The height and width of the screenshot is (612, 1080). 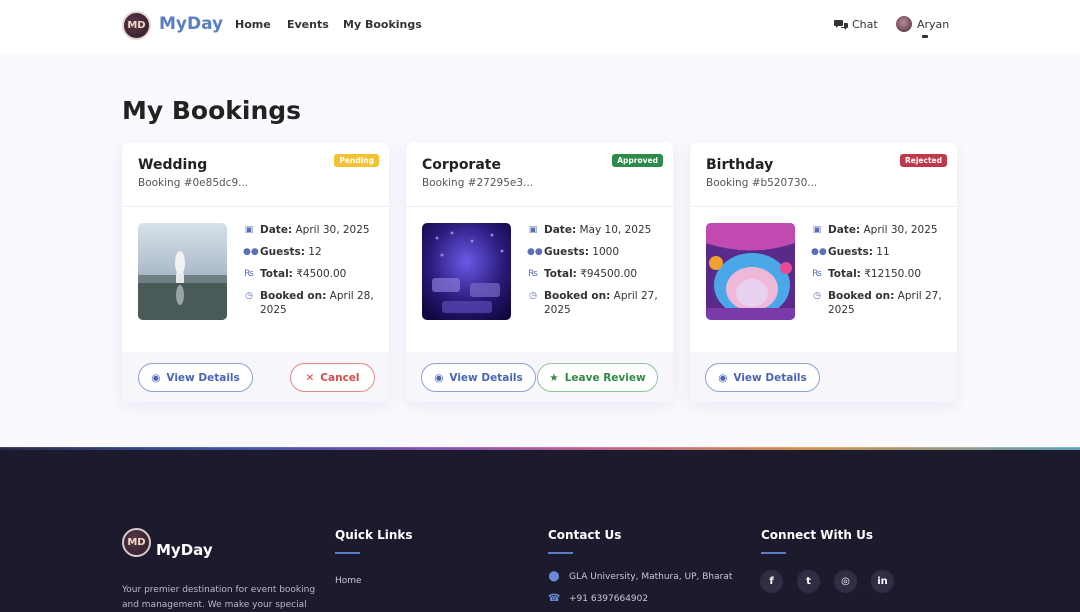 I want to click on card-header: Corporate Booking #27295e3... Approved, so click(x=539, y=174).